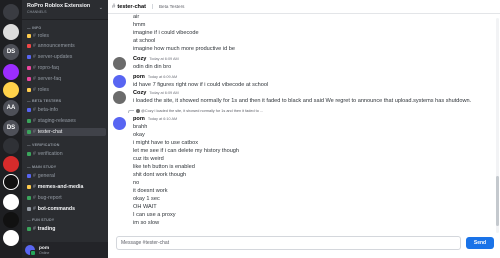  What do you see at coordinates (139, 25) in the screenshot?
I see `message-line: hmm` at bounding box center [139, 25].